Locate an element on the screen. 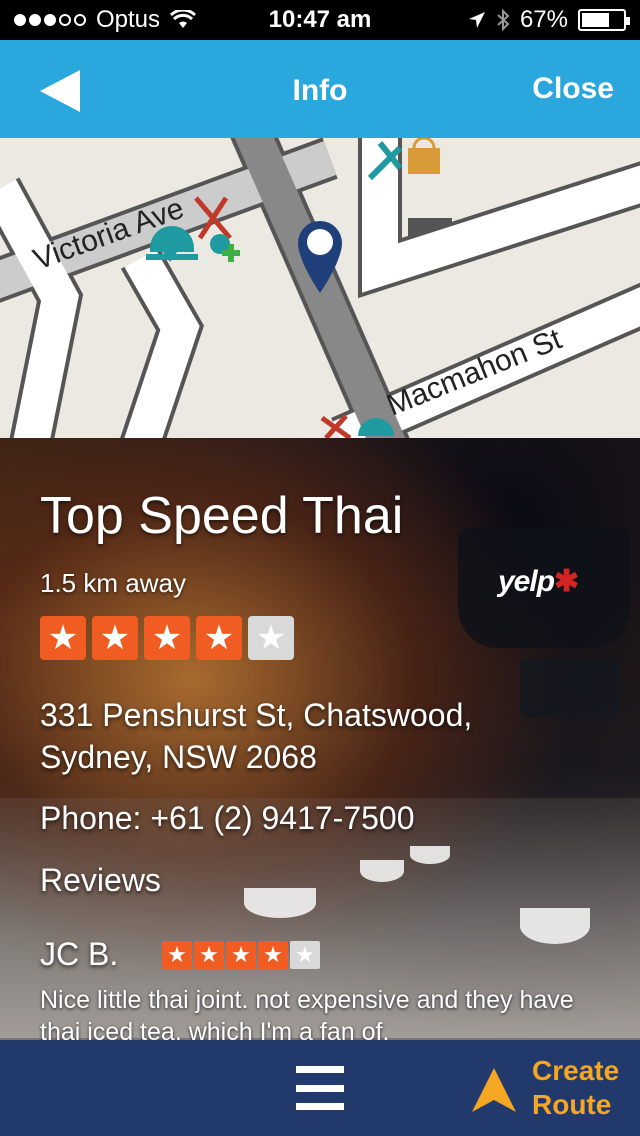 The width and height of the screenshot is (640, 1136). bluetooth-icon is located at coordinates (503, 20).